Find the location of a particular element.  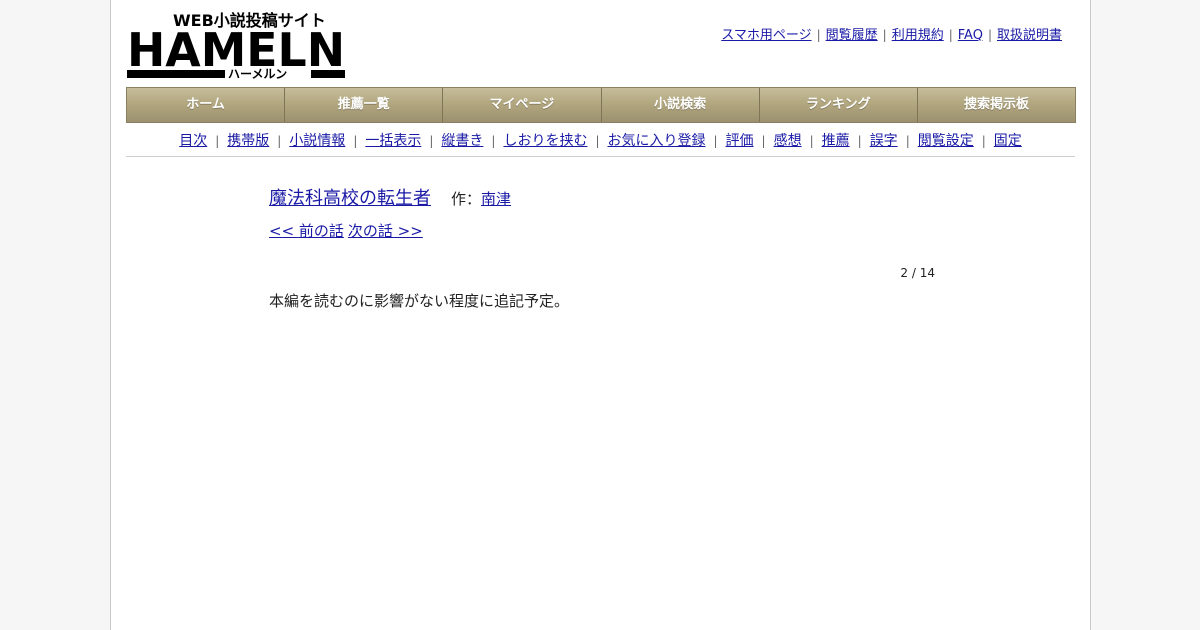

logo-bar-right is located at coordinates (328, 74).